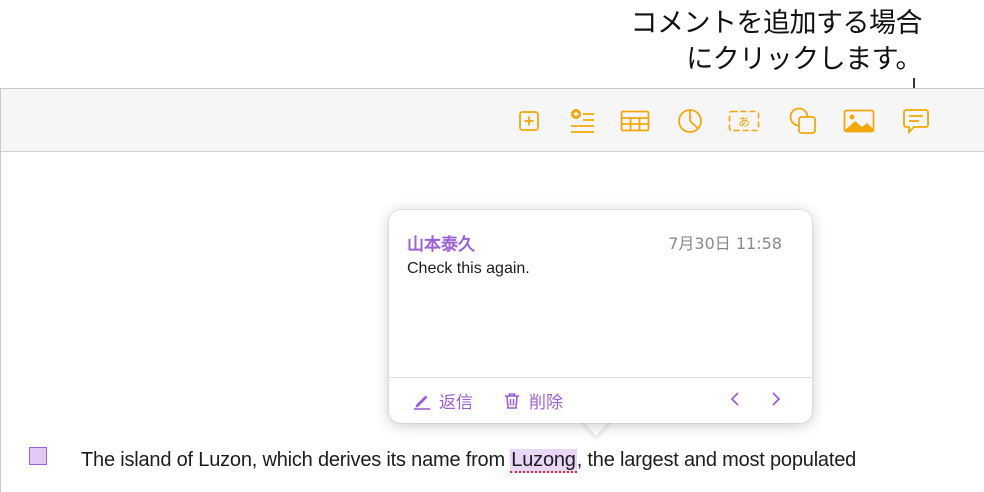 The height and width of the screenshot is (492, 984). Describe the element at coordinates (725, 243) in the screenshot. I see `comment-timestamp: 7月30日 11:58` at that location.